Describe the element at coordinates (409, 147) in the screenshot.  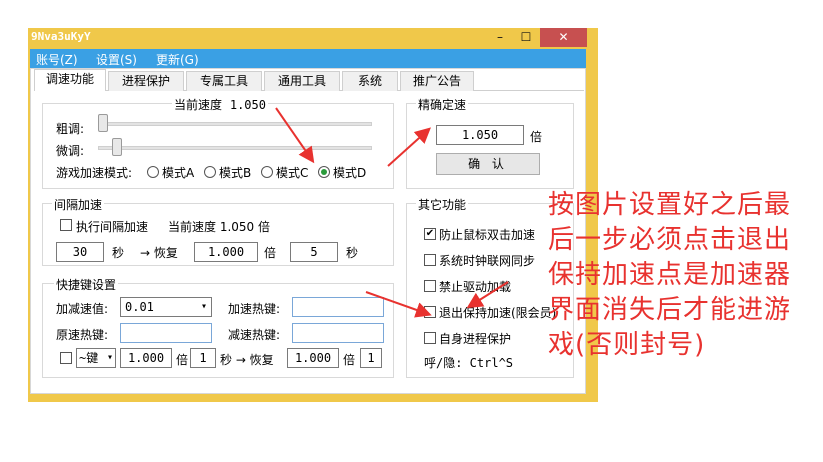
I see `arrow-to-precise-input` at that location.